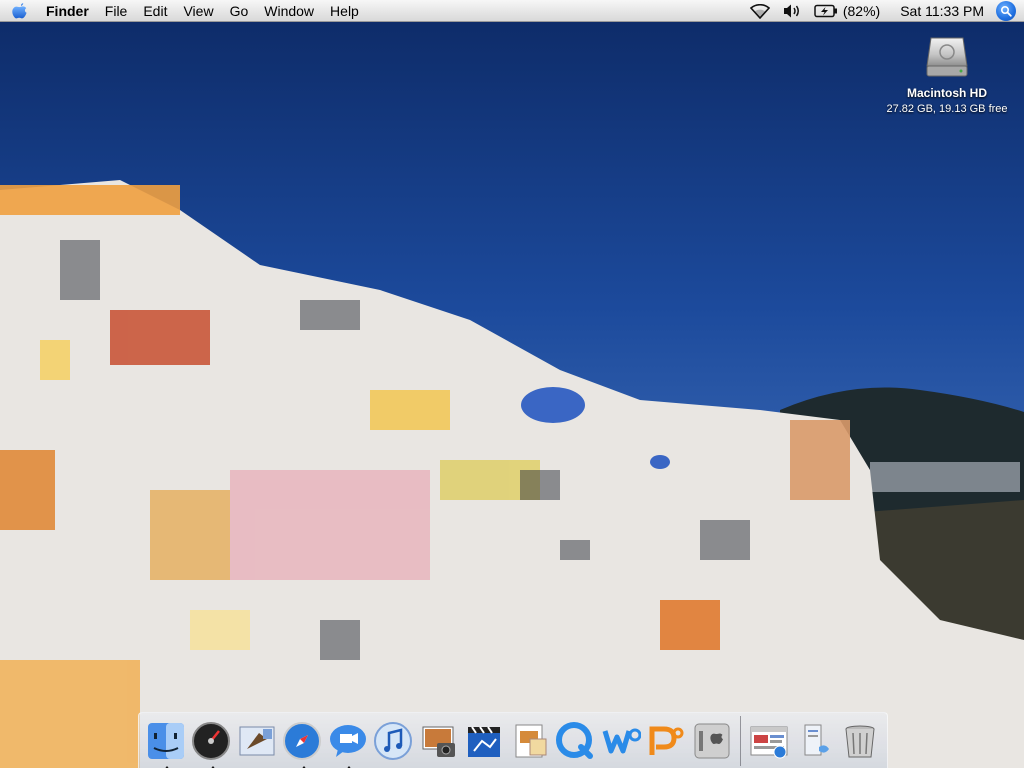  Describe the element at coordinates (155, 11) in the screenshot. I see `menu-edit: Edit` at that location.